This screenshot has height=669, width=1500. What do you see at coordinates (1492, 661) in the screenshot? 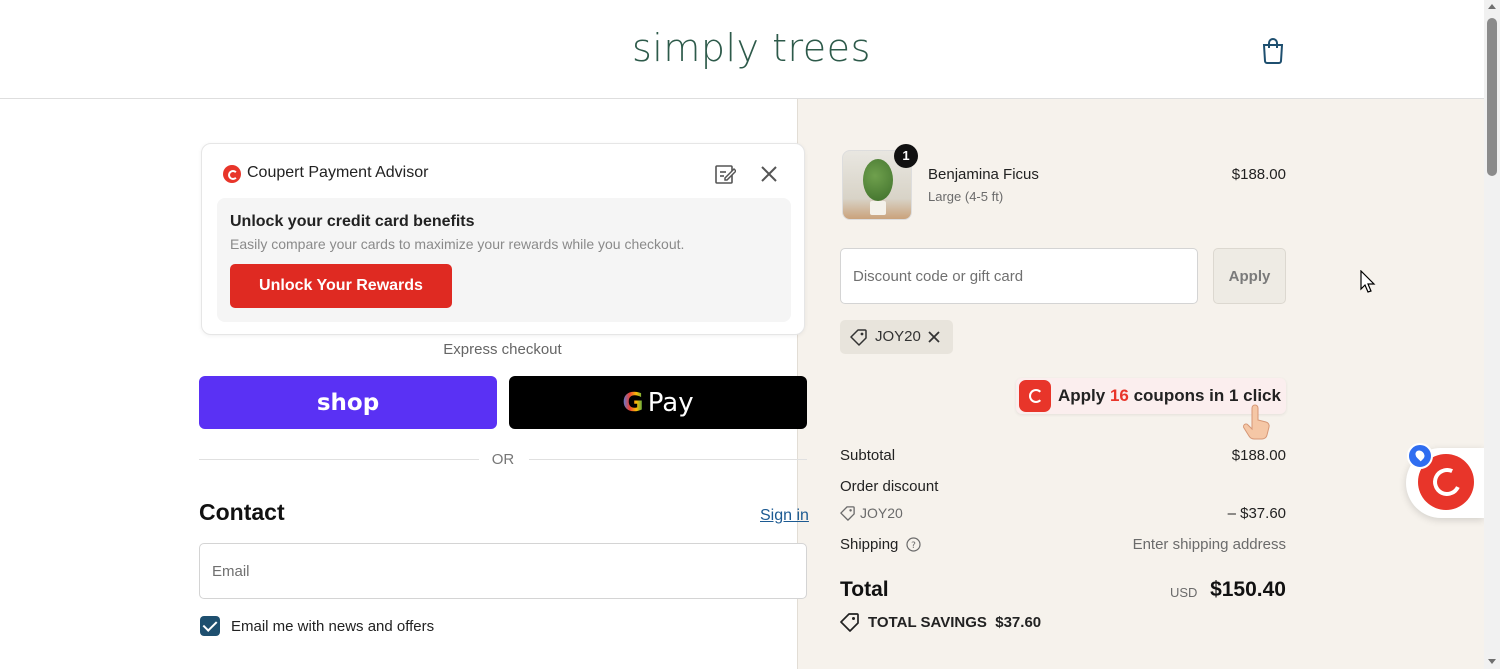
I see `scroll-down-arrow-icon` at bounding box center [1492, 661].